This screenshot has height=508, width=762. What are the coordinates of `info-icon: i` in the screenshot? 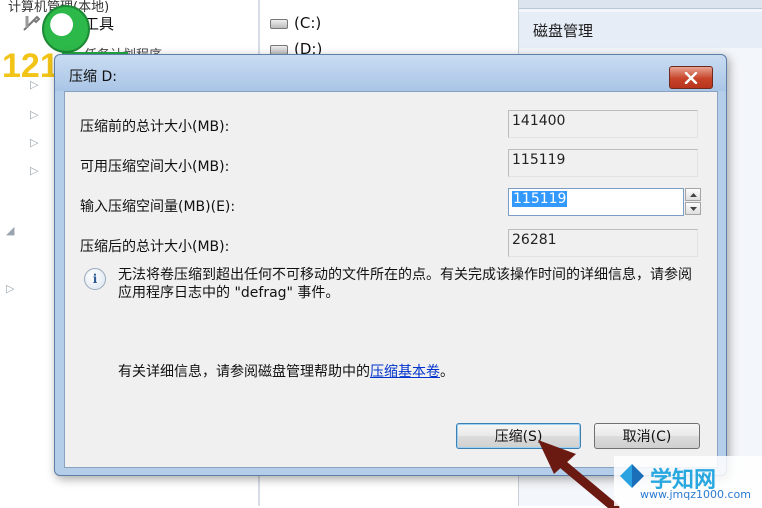 It's located at (95, 279).